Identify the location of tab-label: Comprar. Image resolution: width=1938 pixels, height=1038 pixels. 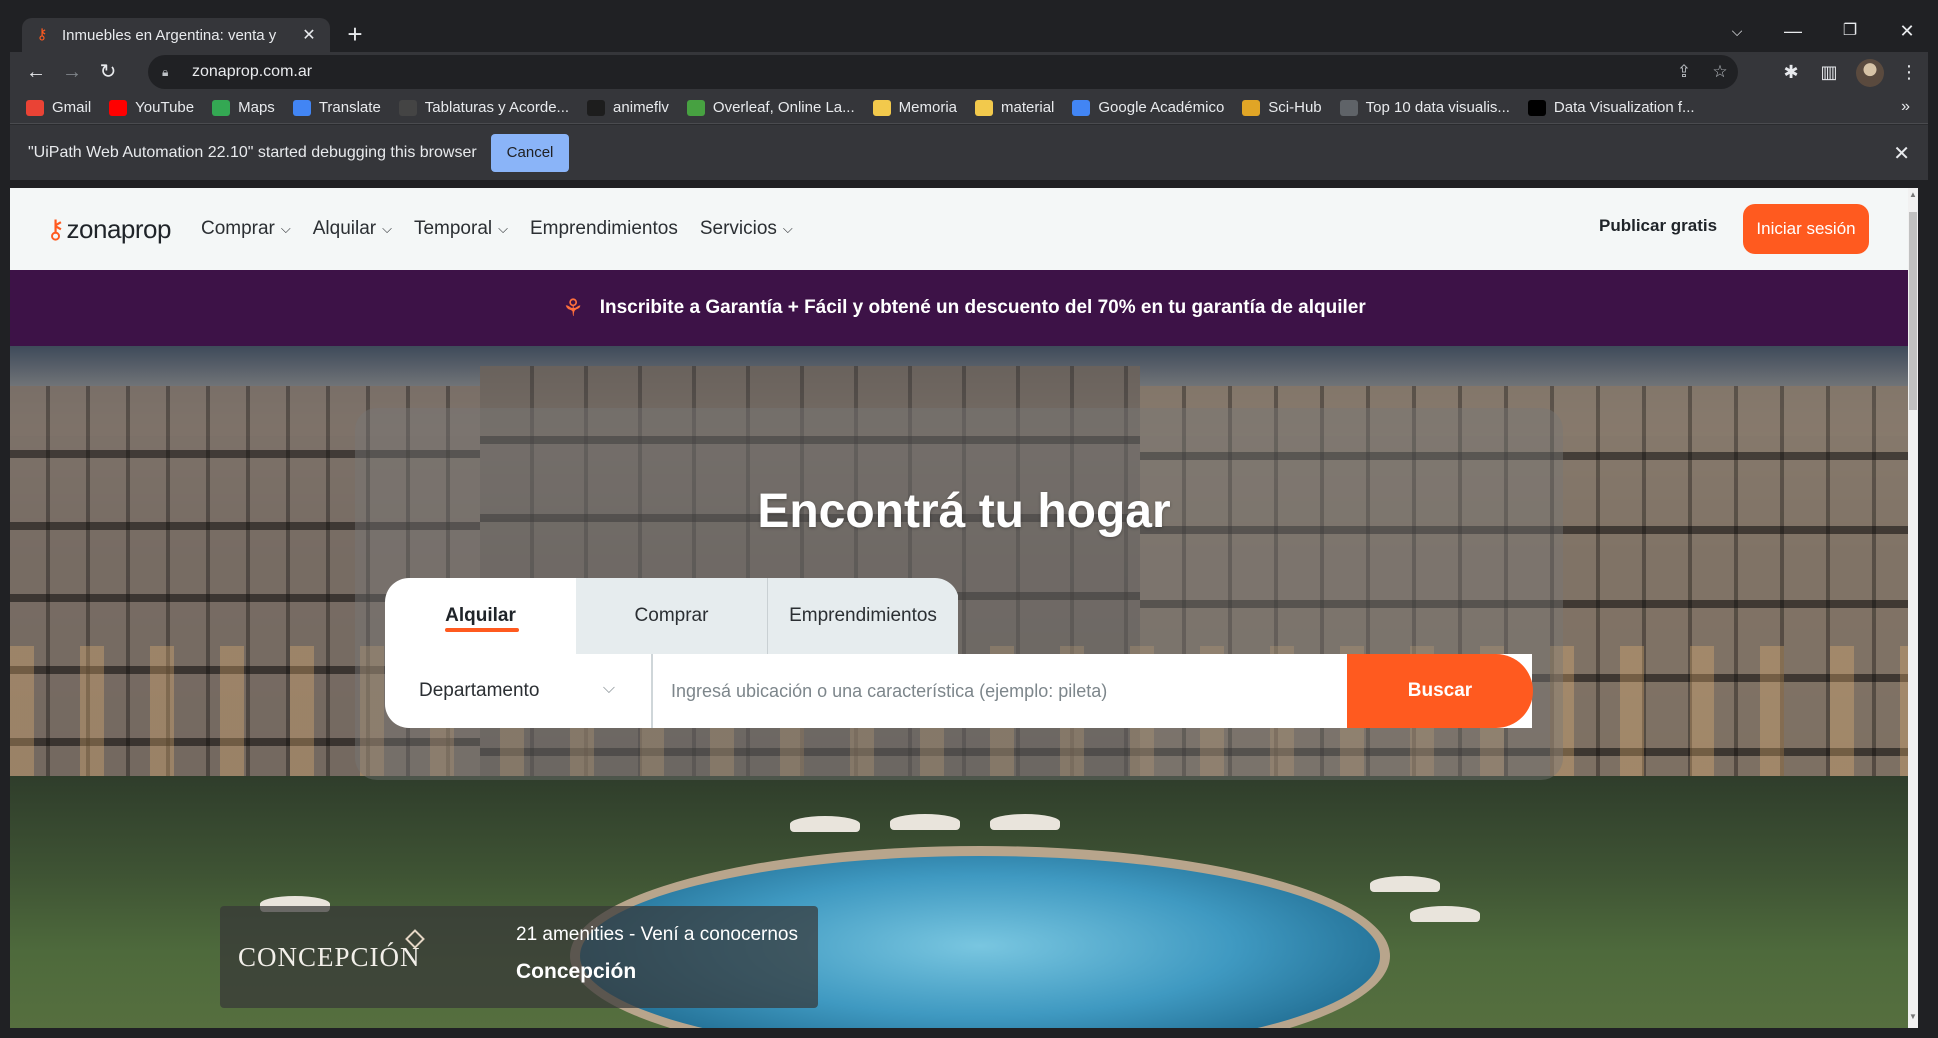
(671, 615).